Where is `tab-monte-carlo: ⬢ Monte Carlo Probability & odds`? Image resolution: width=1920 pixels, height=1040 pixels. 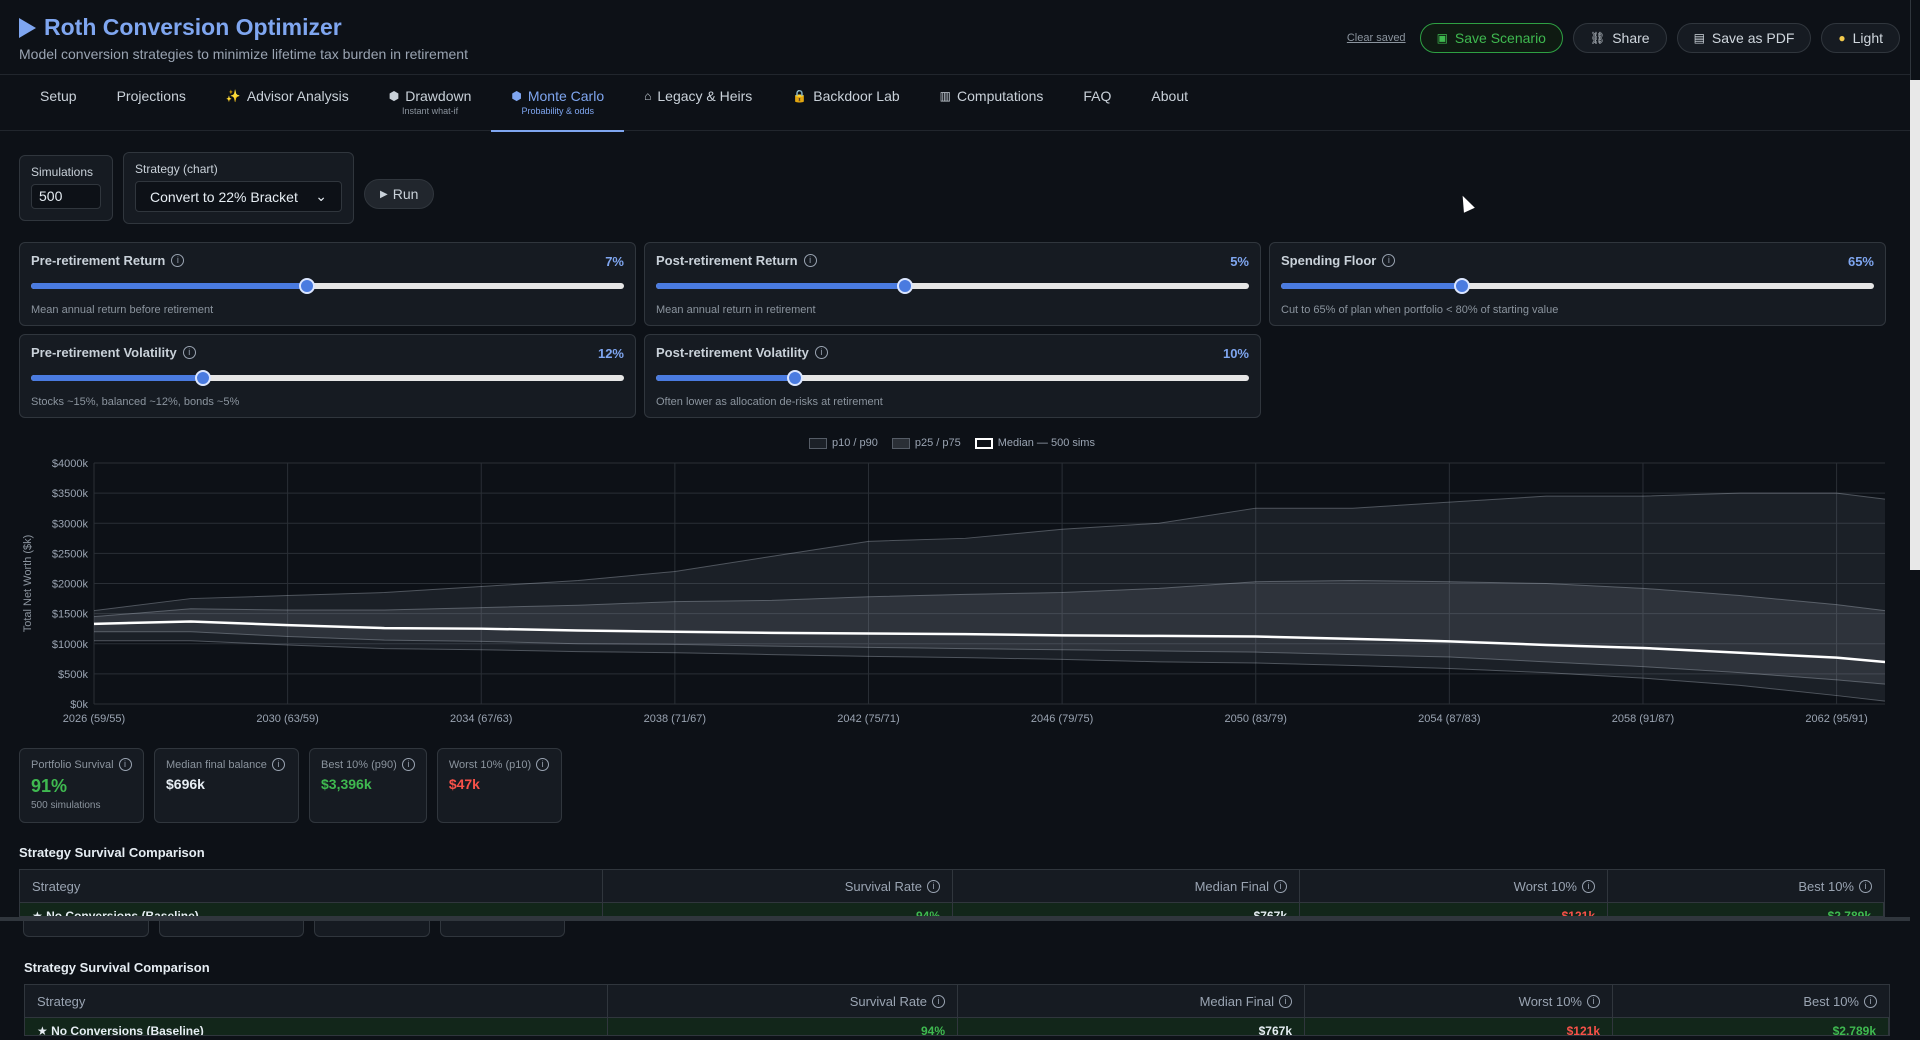 tab-monte-carlo: ⬢ Monte Carlo Probability & odds is located at coordinates (557, 103).